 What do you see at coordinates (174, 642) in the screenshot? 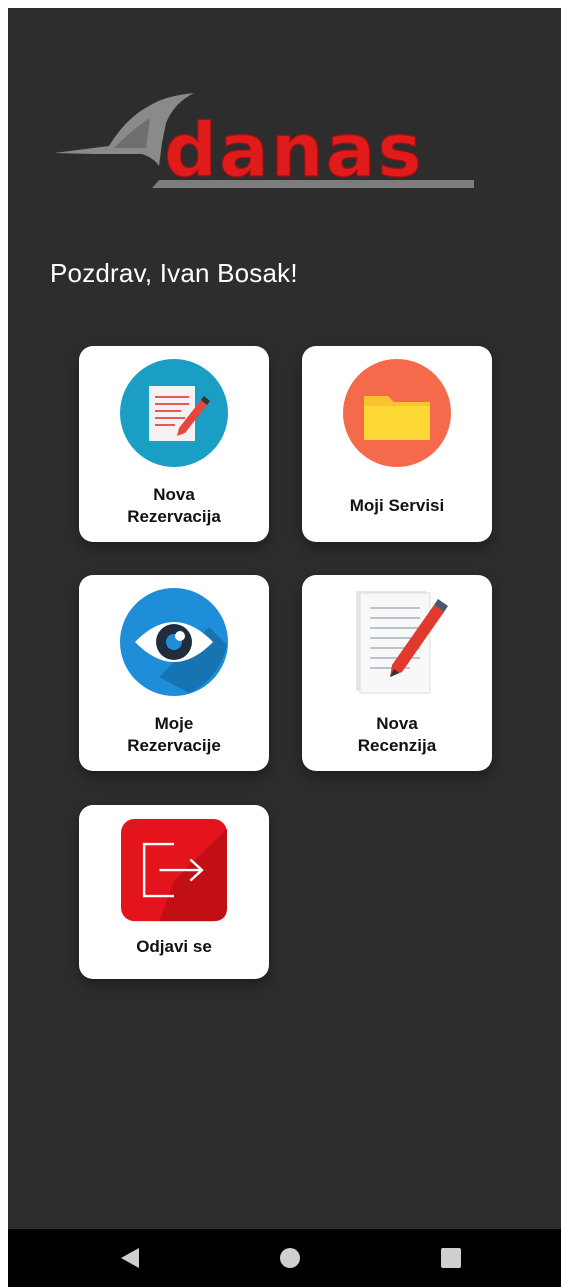
I see `eye-icon` at bounding box center [174, 642].